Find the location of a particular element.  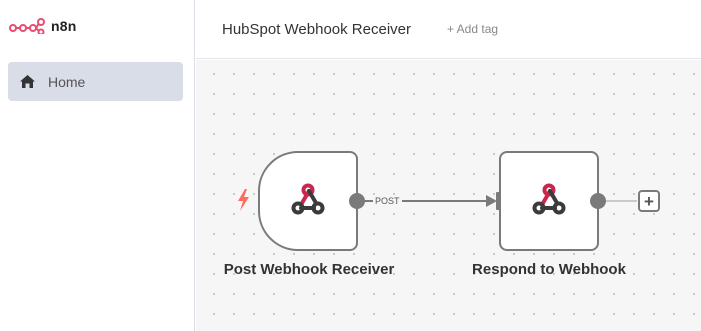

node-post-webhook-receiver is located at coordinates (308, 201).